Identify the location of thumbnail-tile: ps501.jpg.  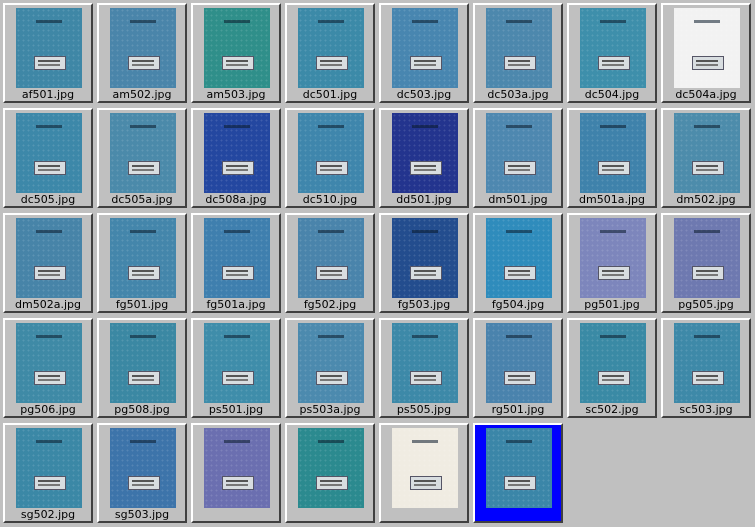
(236, 368).